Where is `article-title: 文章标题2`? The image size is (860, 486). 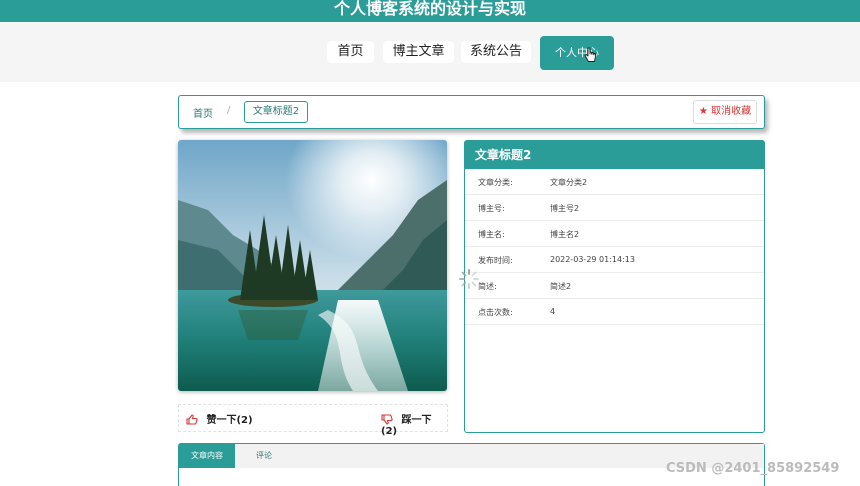
article-title: 文章标题2 is located at coordinates (614, 155).